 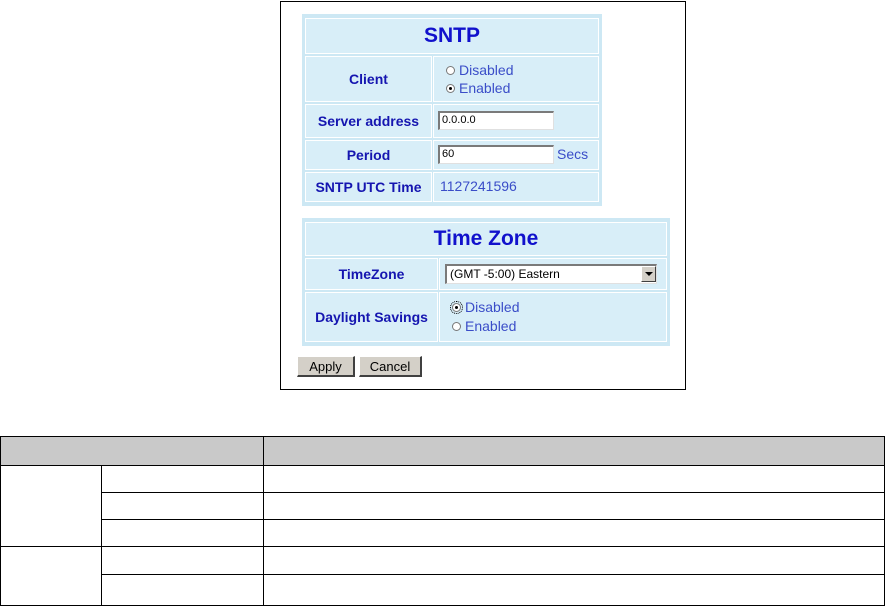 I want to click on period-input: 60, so click(x=496, y=154).